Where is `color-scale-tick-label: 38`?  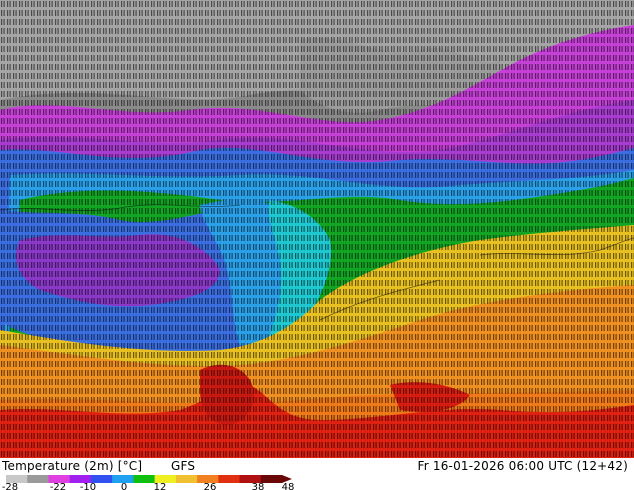
color-scale-tick-label: 38 is located at coordinates (258, 486).